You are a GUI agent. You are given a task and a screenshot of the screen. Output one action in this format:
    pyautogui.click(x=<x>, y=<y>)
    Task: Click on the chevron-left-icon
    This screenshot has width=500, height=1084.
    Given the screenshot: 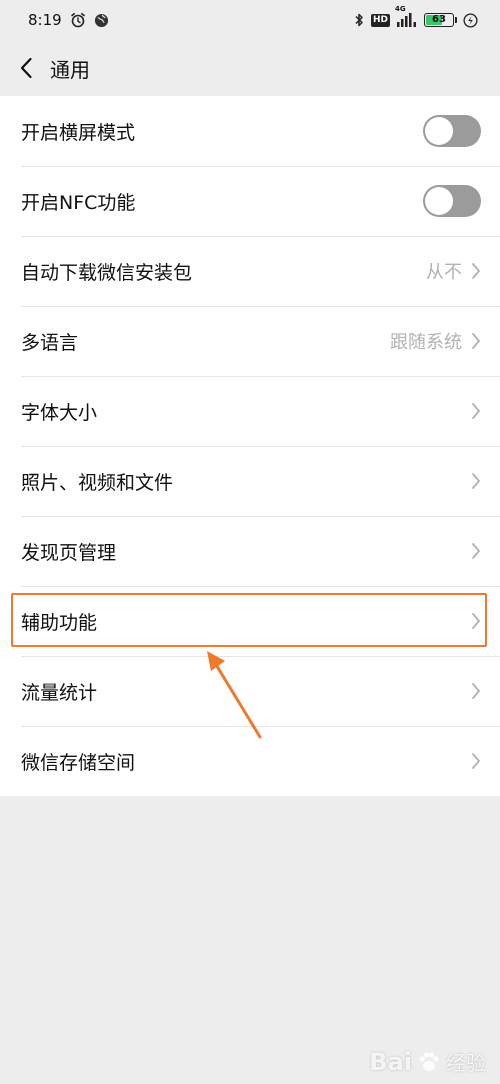 What is the action you would take?
    pyautogui.click(x=26, y=68)
    